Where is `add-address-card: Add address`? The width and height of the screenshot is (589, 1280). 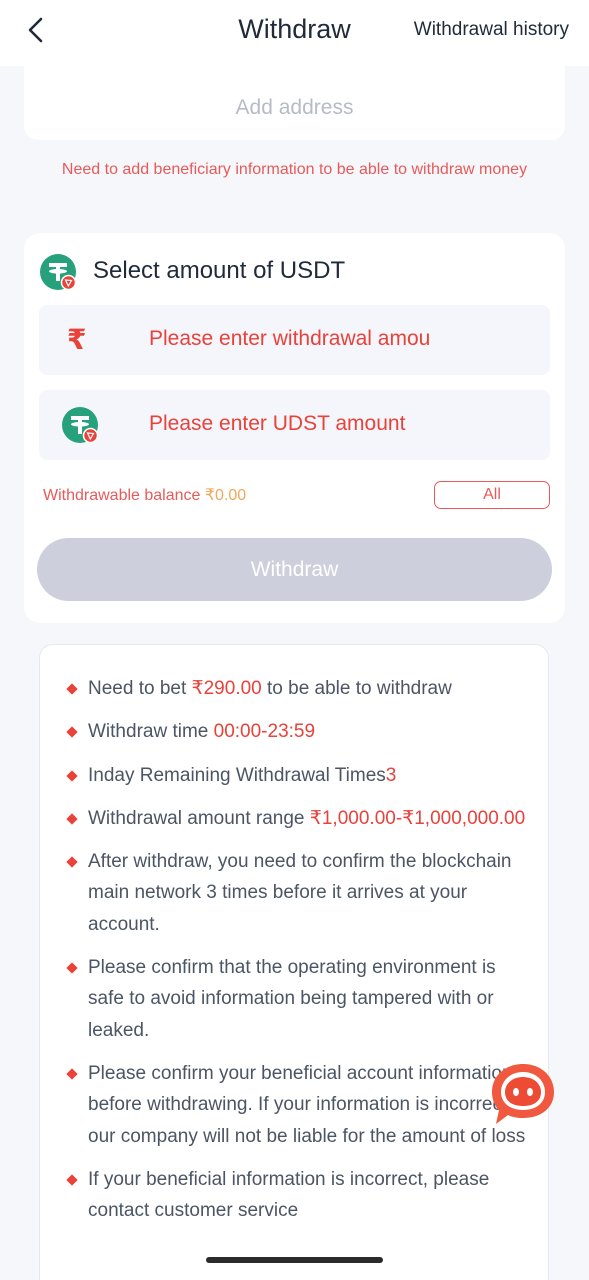 add-address-card: Add address is located at coordinates (294, 103).